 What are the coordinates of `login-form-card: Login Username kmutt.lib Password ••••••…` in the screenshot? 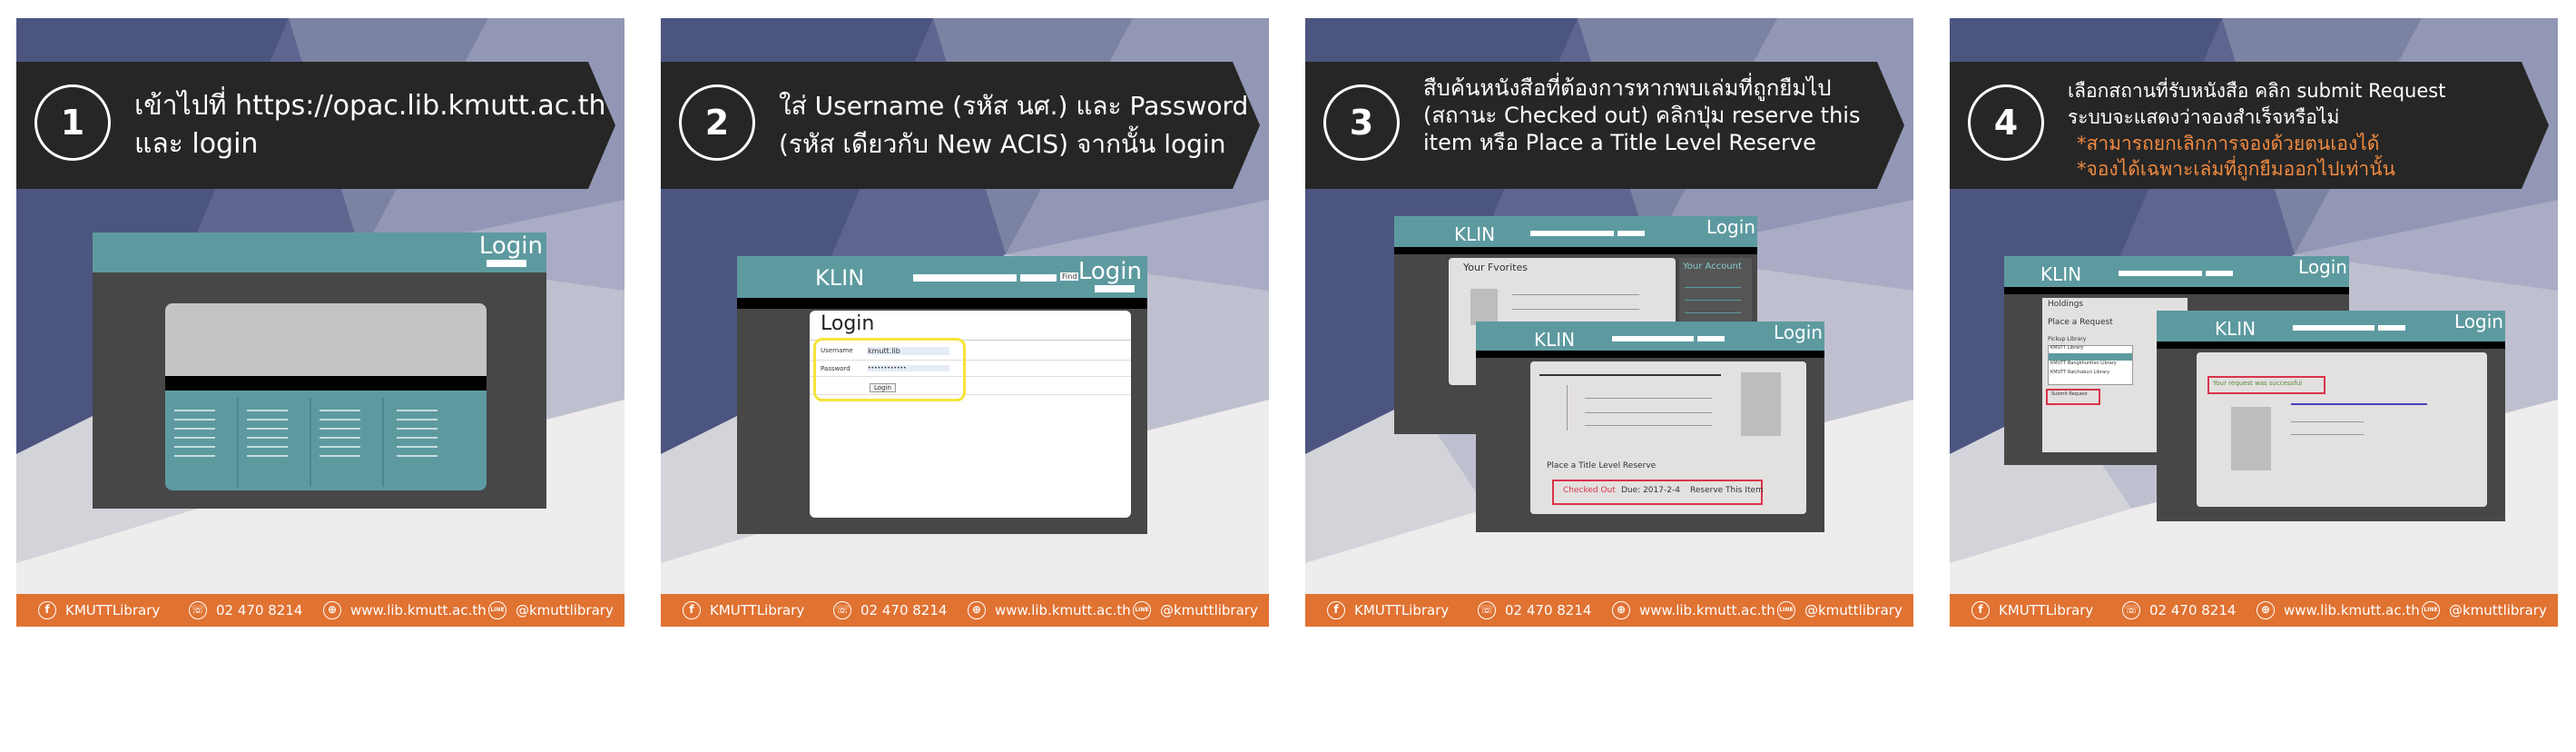 It's located at (970, 414).